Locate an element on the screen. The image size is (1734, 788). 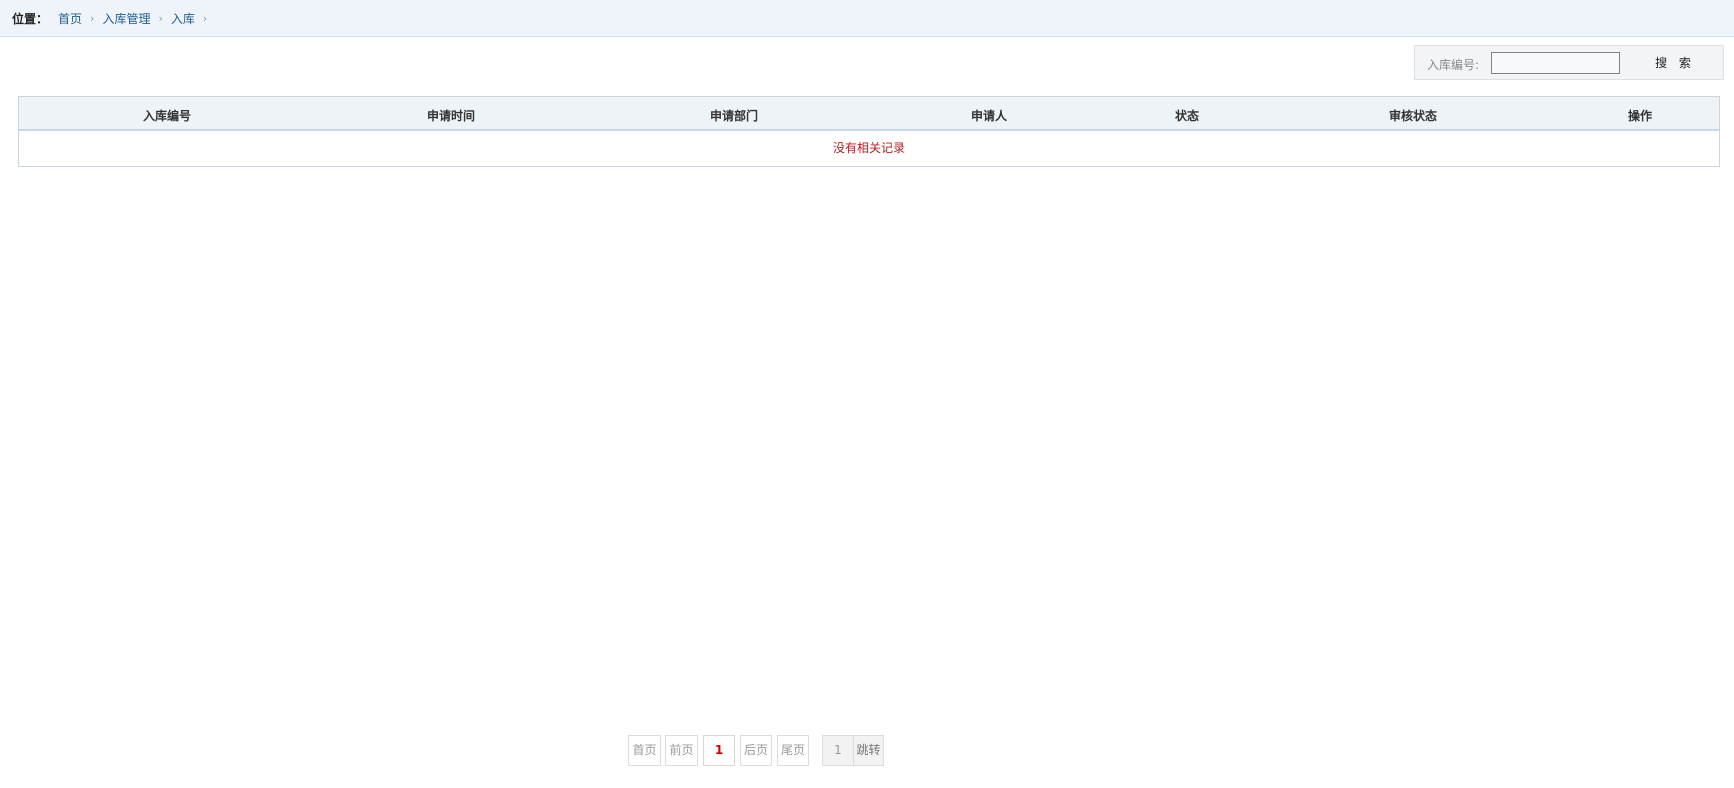
breadcrumb-label: 位置： is located at coordinates (30, 19).